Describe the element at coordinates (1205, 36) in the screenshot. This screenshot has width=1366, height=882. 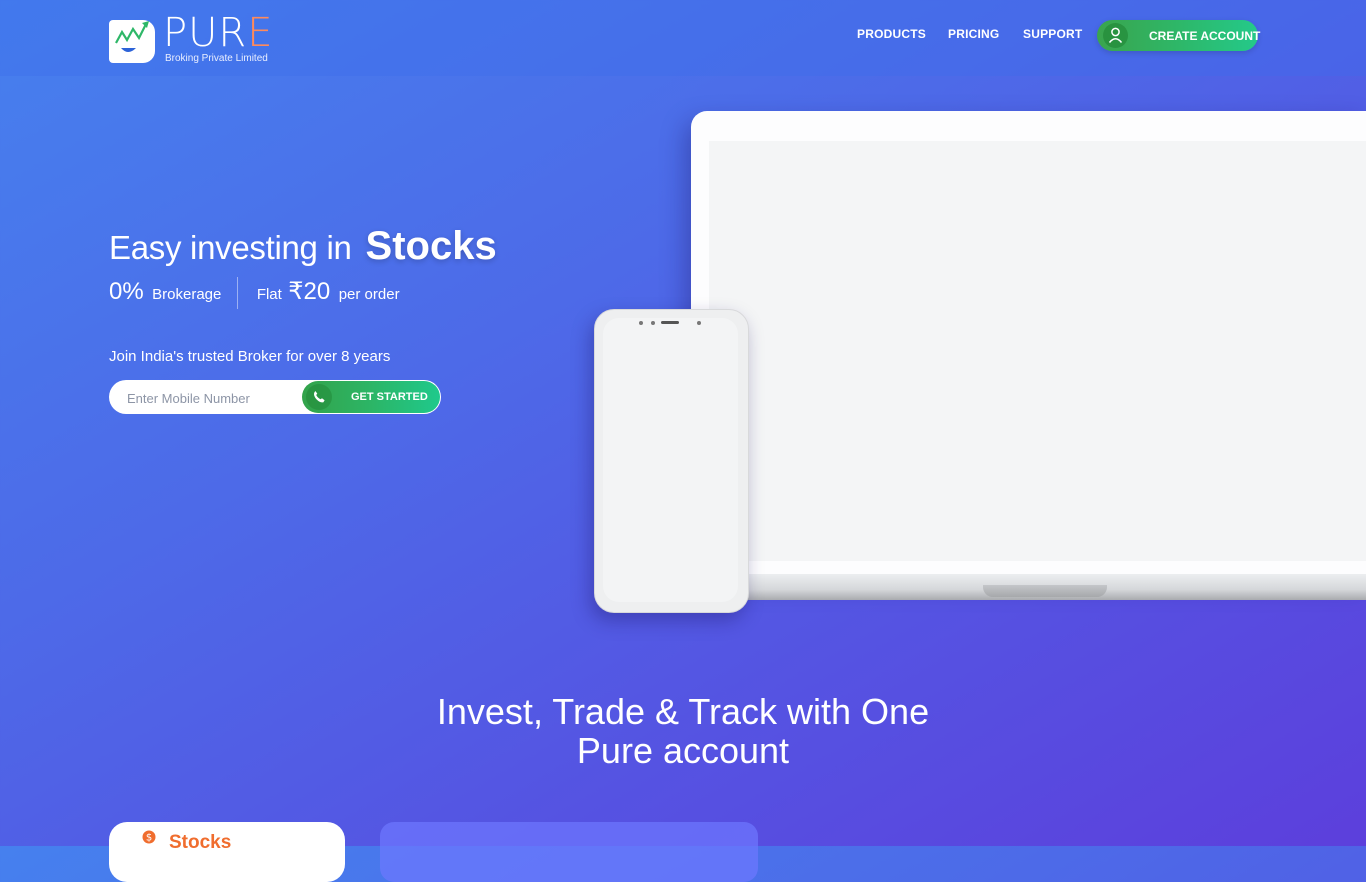
I see `create-account-label: CREATE ACCOUNT` at that location.